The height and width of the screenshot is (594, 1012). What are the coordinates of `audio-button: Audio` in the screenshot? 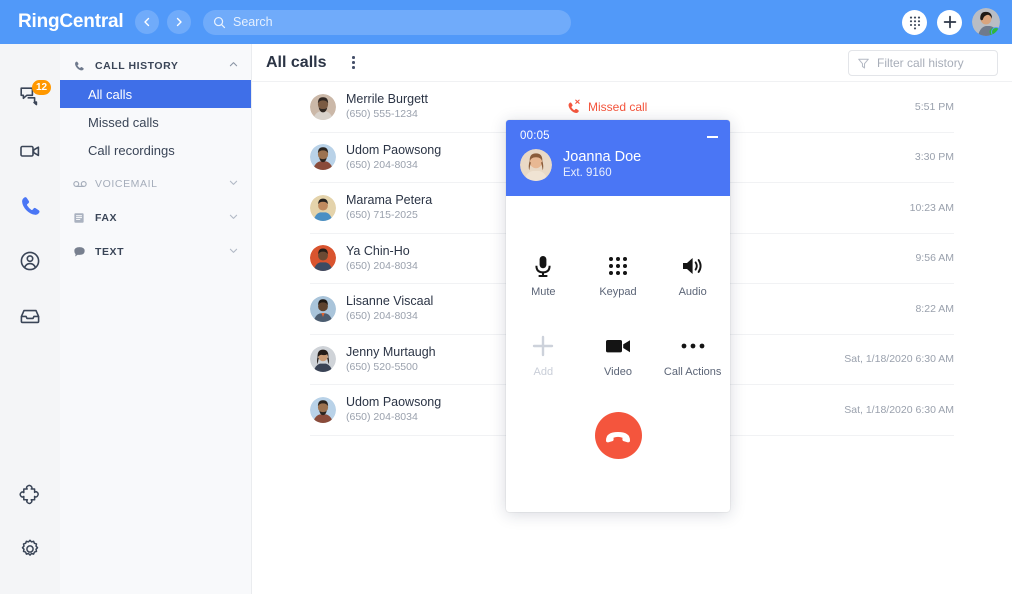 It's located at (692, 288).